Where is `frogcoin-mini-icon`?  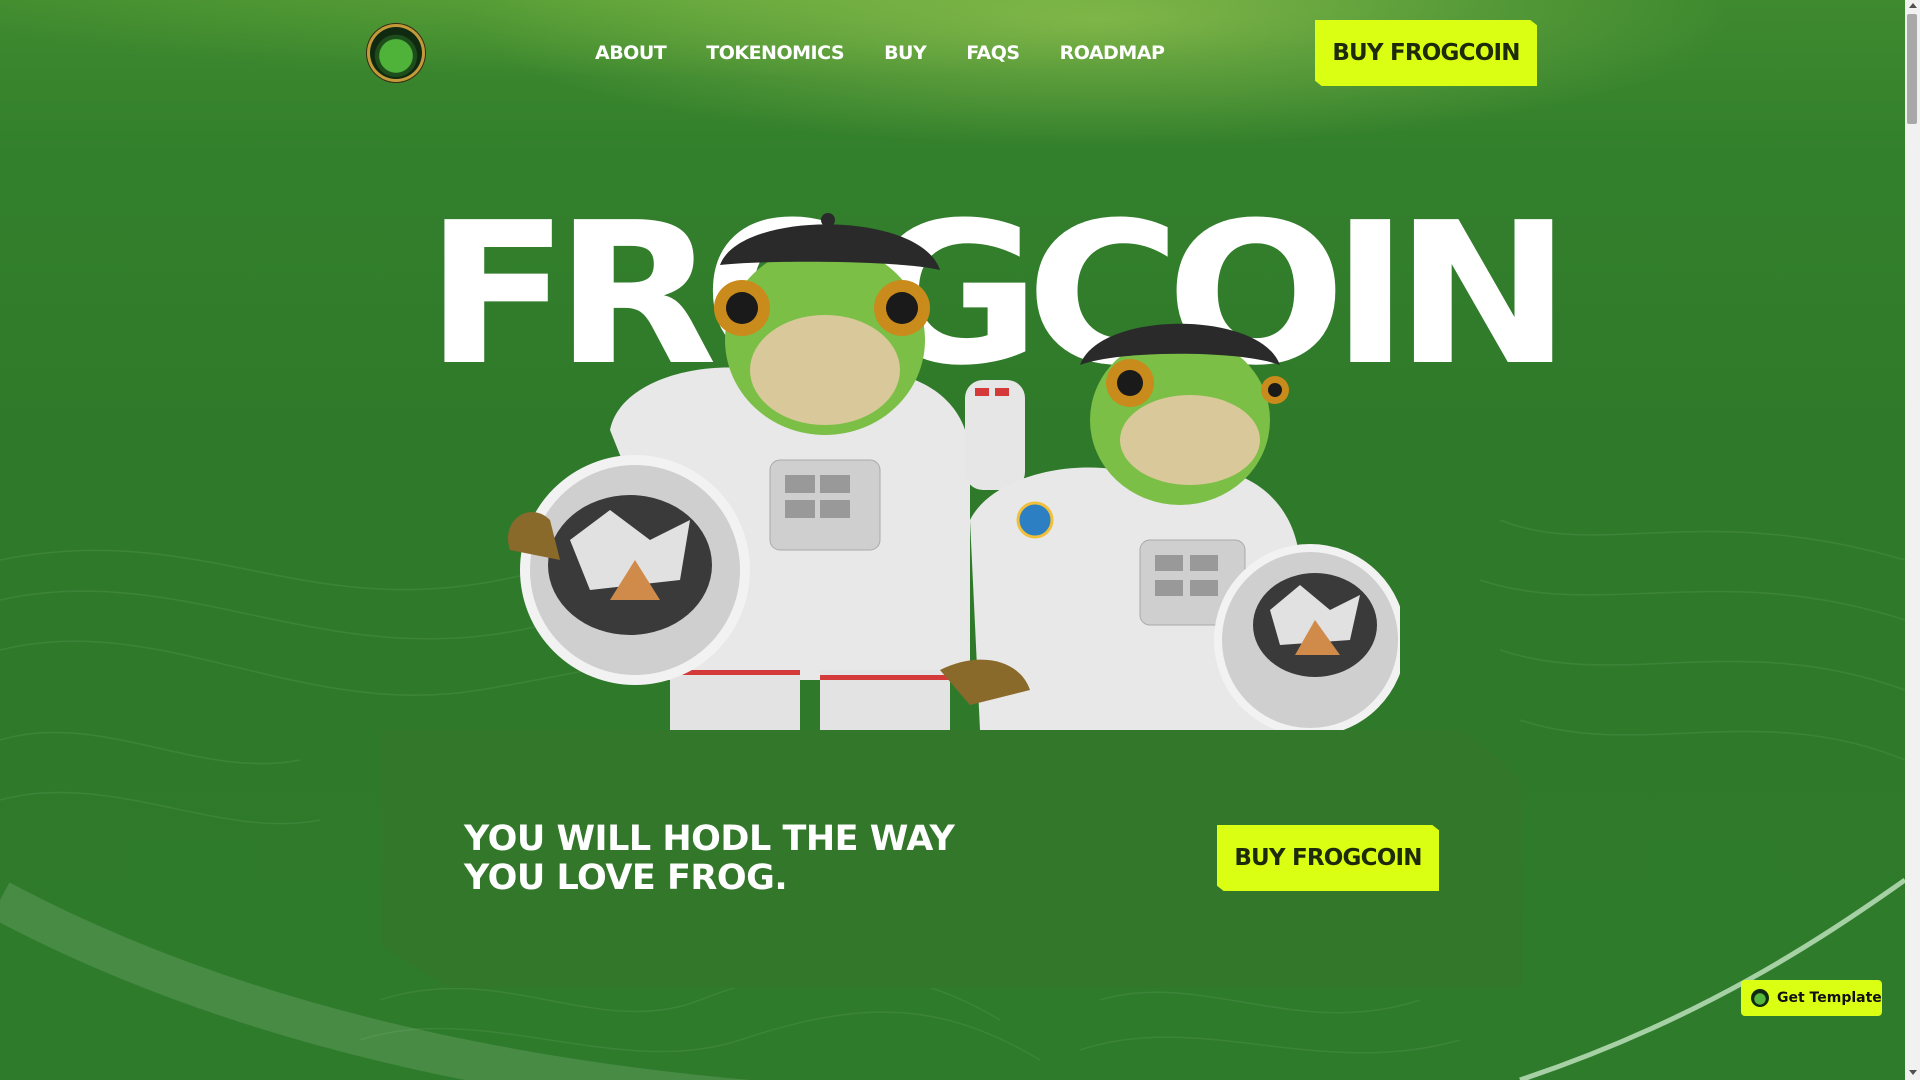
frogcoin-mini-icon is located at coordinates (1760, 998).